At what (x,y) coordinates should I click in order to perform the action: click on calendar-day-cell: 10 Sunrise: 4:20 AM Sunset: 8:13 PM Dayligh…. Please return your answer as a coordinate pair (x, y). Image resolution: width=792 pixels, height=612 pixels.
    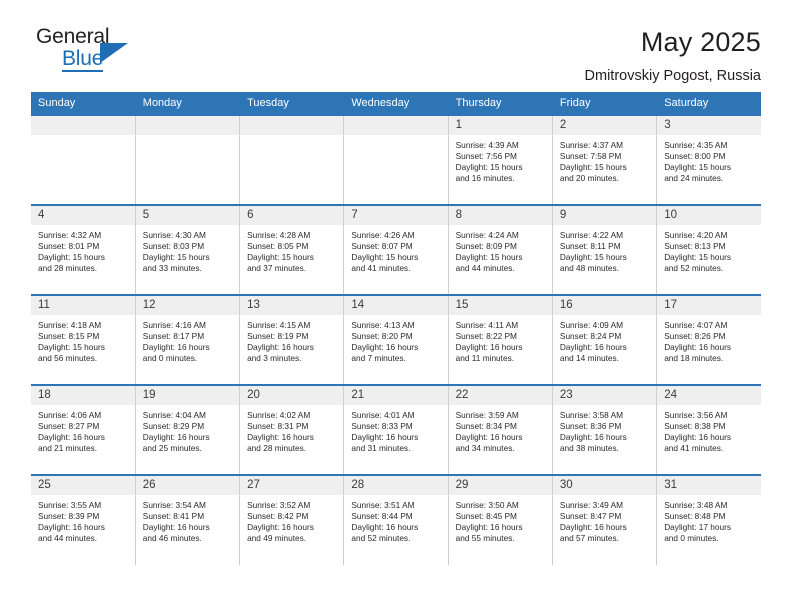
    Looking at the image, I should click on (708, 249).